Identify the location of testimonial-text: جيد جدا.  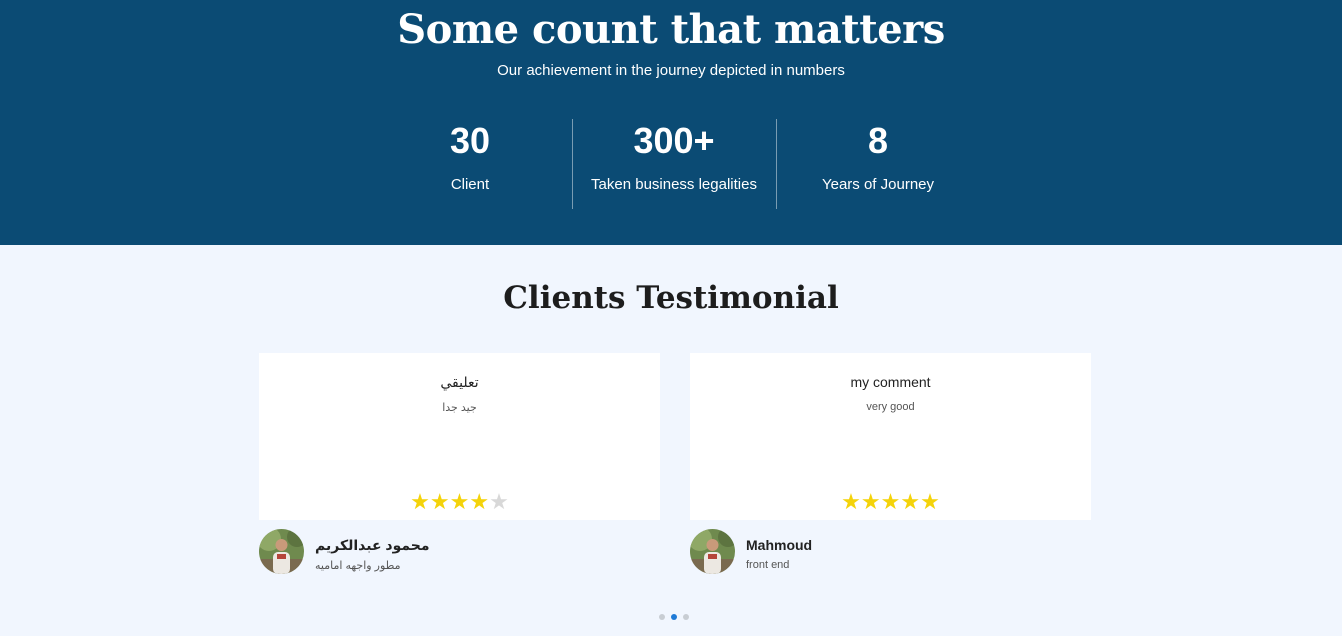
(459, 408).